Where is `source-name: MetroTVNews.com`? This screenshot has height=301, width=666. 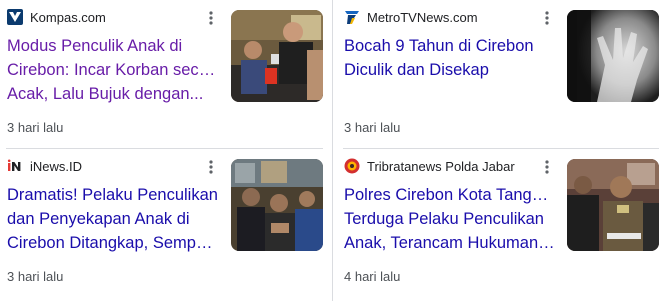 source-name: MetroTVNews.com is located at coordinates (422, 17).